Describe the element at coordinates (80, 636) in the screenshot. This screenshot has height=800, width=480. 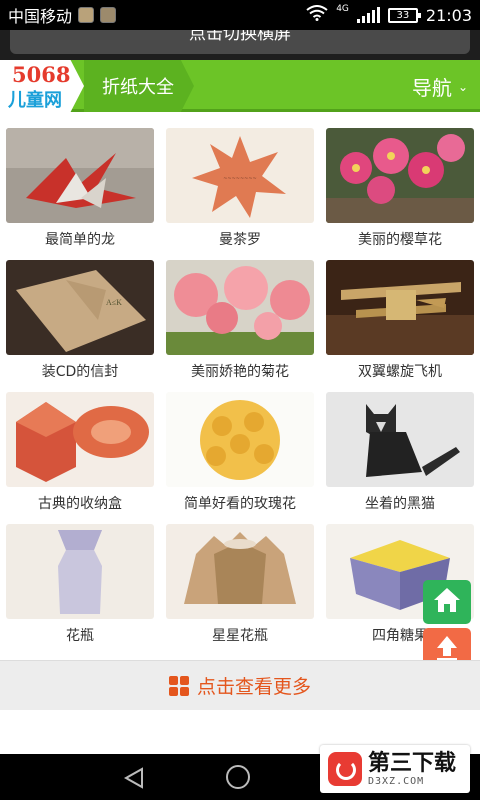
I see `item-title: 花瓶` at that location.